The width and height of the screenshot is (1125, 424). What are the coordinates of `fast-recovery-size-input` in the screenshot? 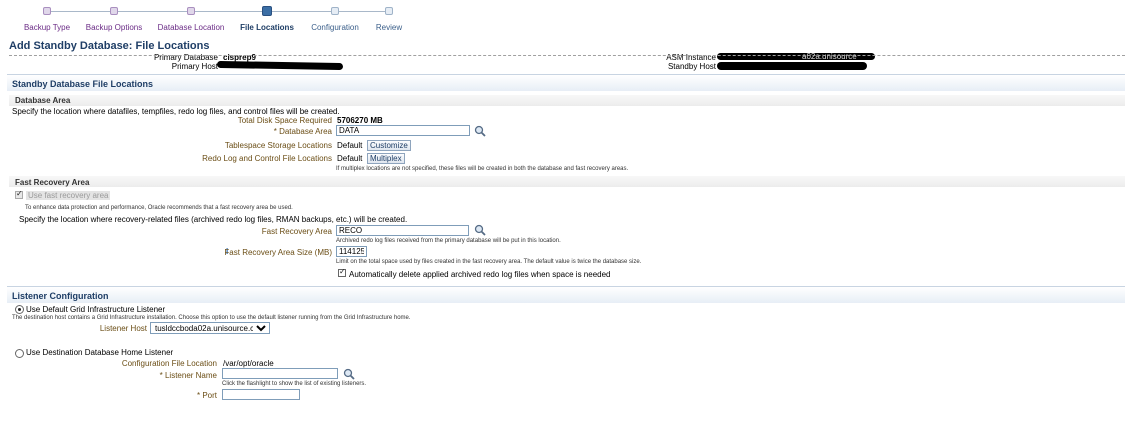 It's located at (351, 251).